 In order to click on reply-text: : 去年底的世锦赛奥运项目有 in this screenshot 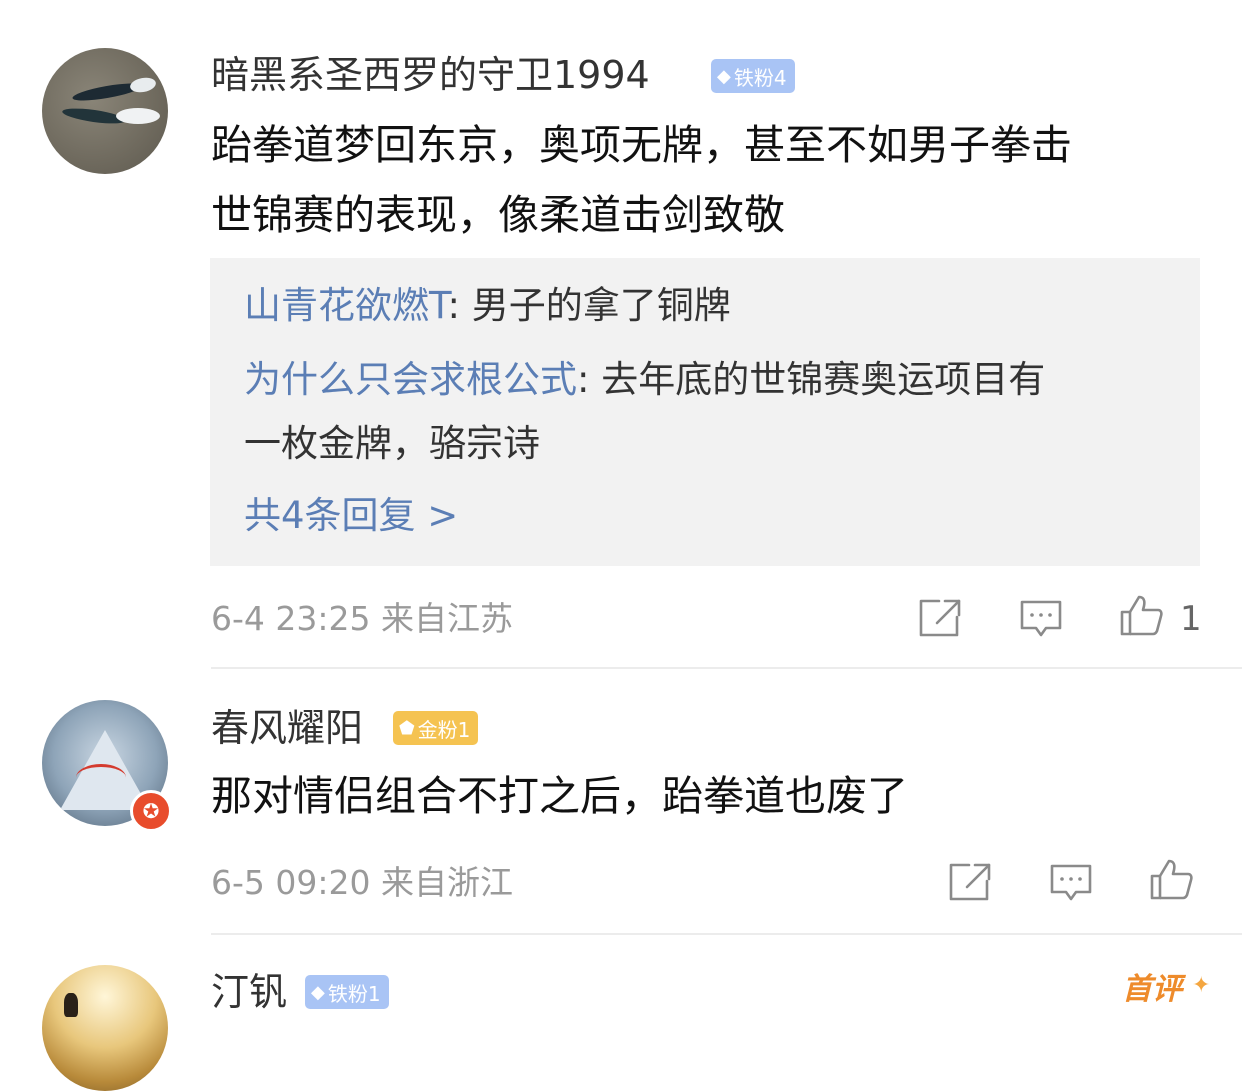, I will do `click(811, 379)`.